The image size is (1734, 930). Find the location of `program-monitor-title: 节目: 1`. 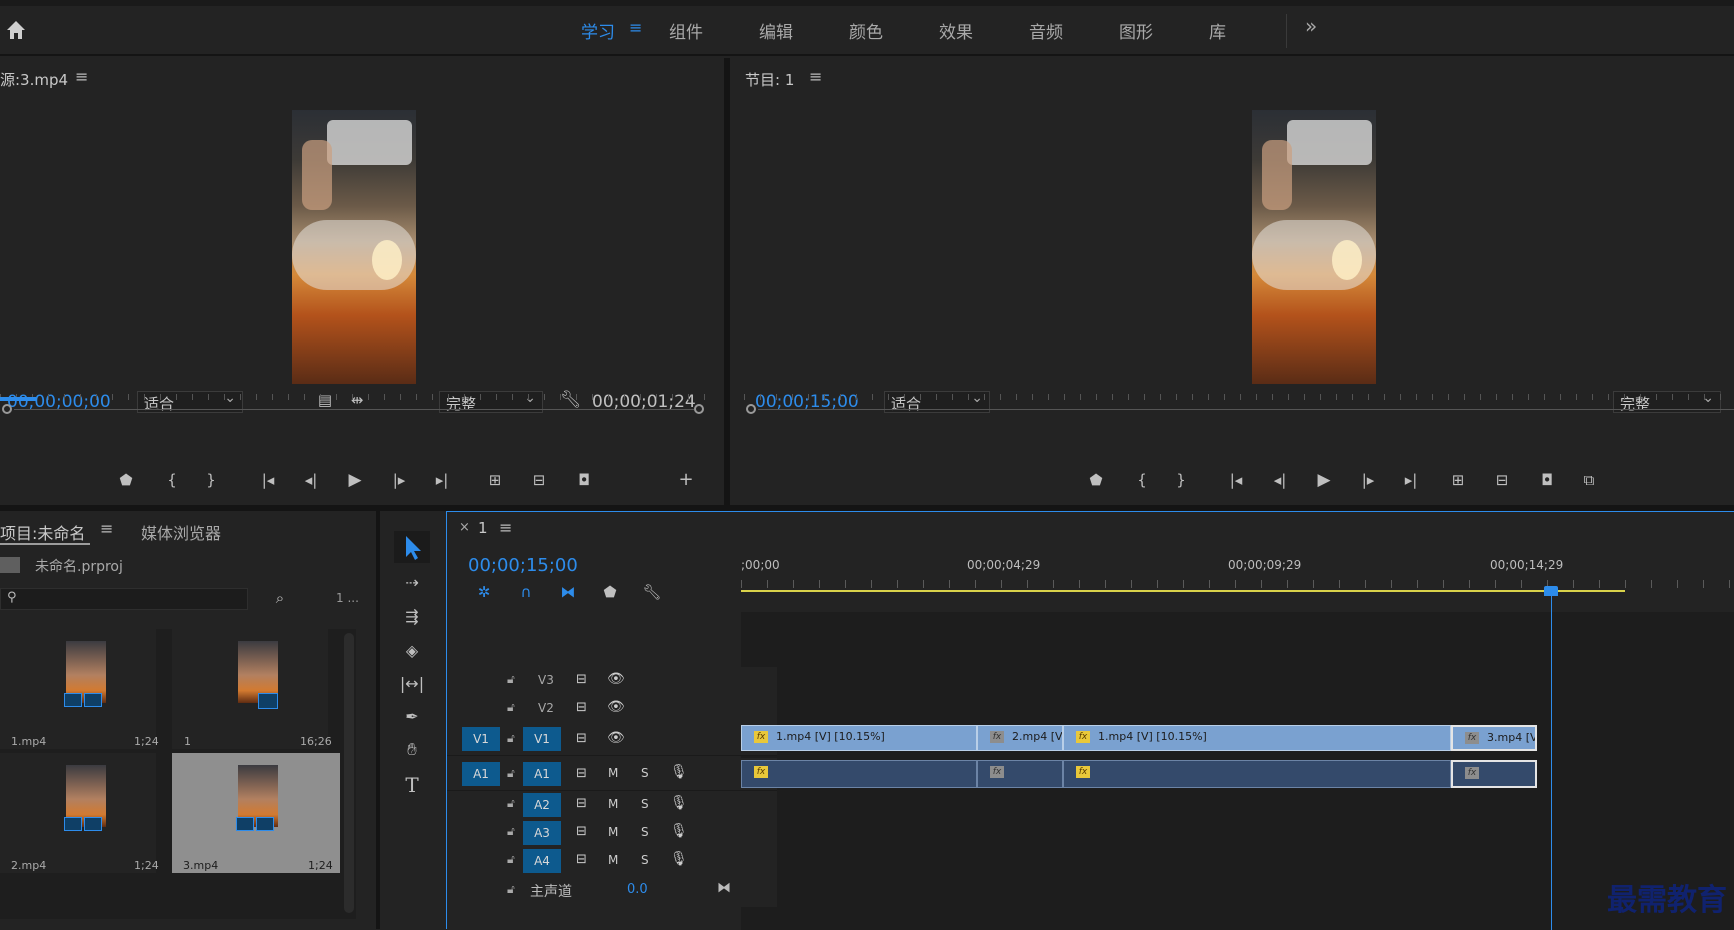

program-monitor-title: 节目: 1 is located at coordinates (769, 79).